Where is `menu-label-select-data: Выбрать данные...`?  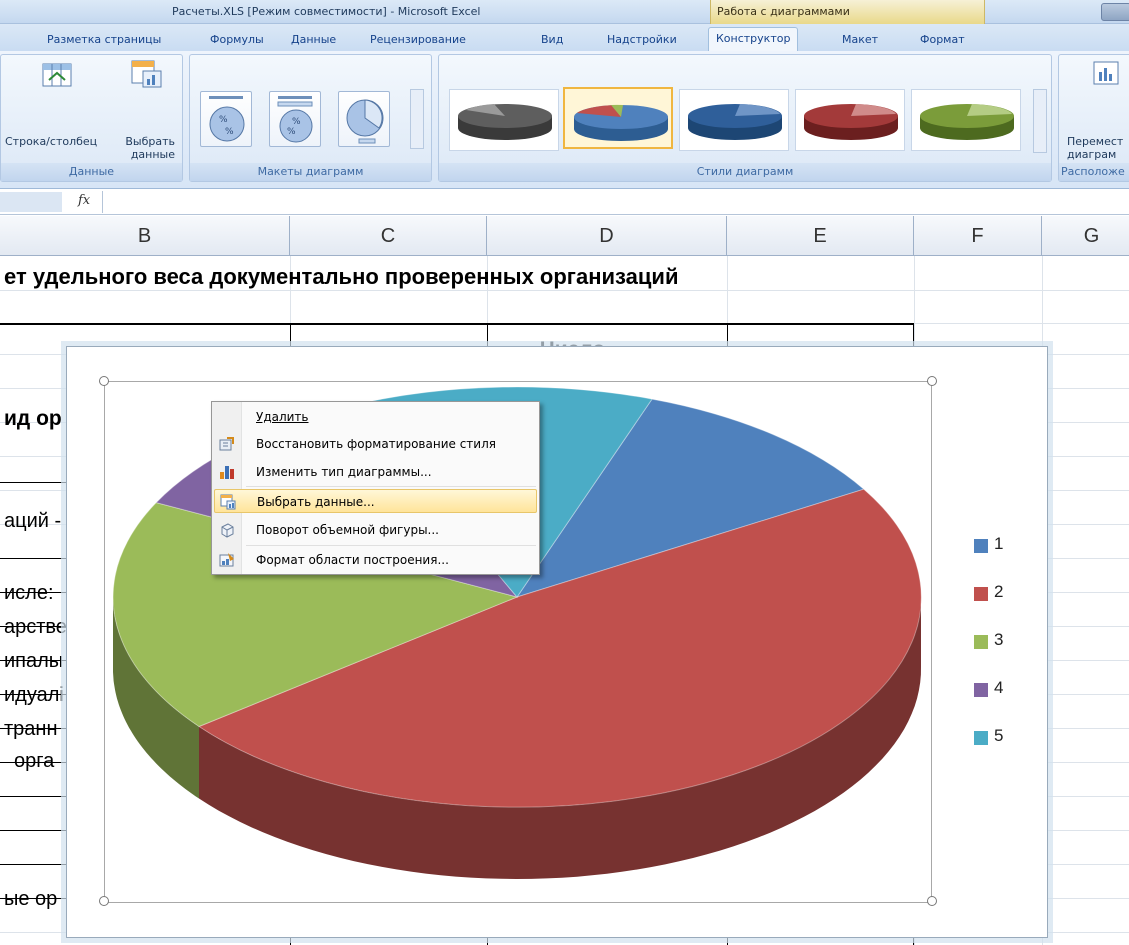
menu-label-select-data: Выбрать данные... is located at coordinates (316, 502).